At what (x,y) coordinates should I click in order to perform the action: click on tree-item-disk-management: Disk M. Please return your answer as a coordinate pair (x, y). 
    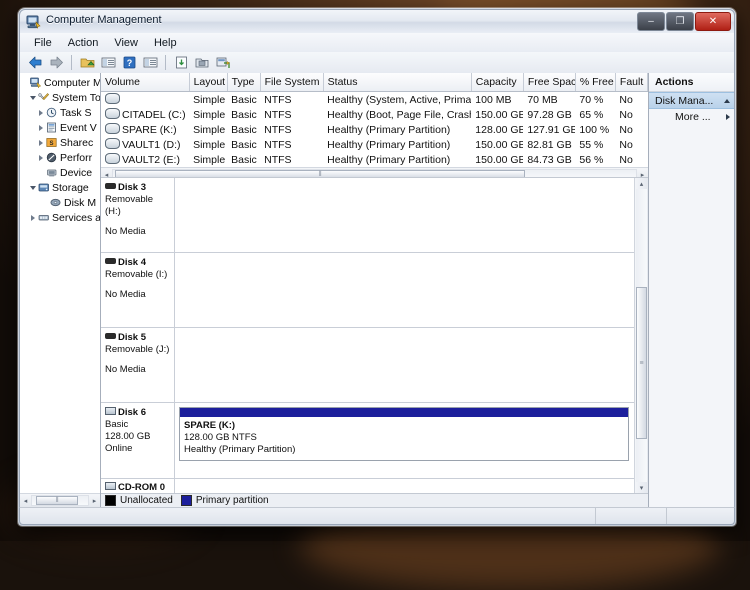
    Looking at the image, I should click on (60, 202).